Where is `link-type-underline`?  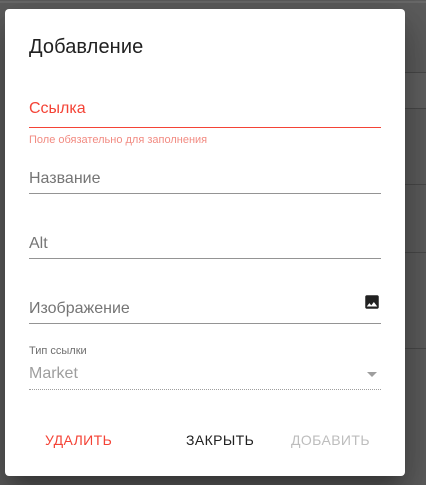
link-type-underline is located at coordinates (205, 389).